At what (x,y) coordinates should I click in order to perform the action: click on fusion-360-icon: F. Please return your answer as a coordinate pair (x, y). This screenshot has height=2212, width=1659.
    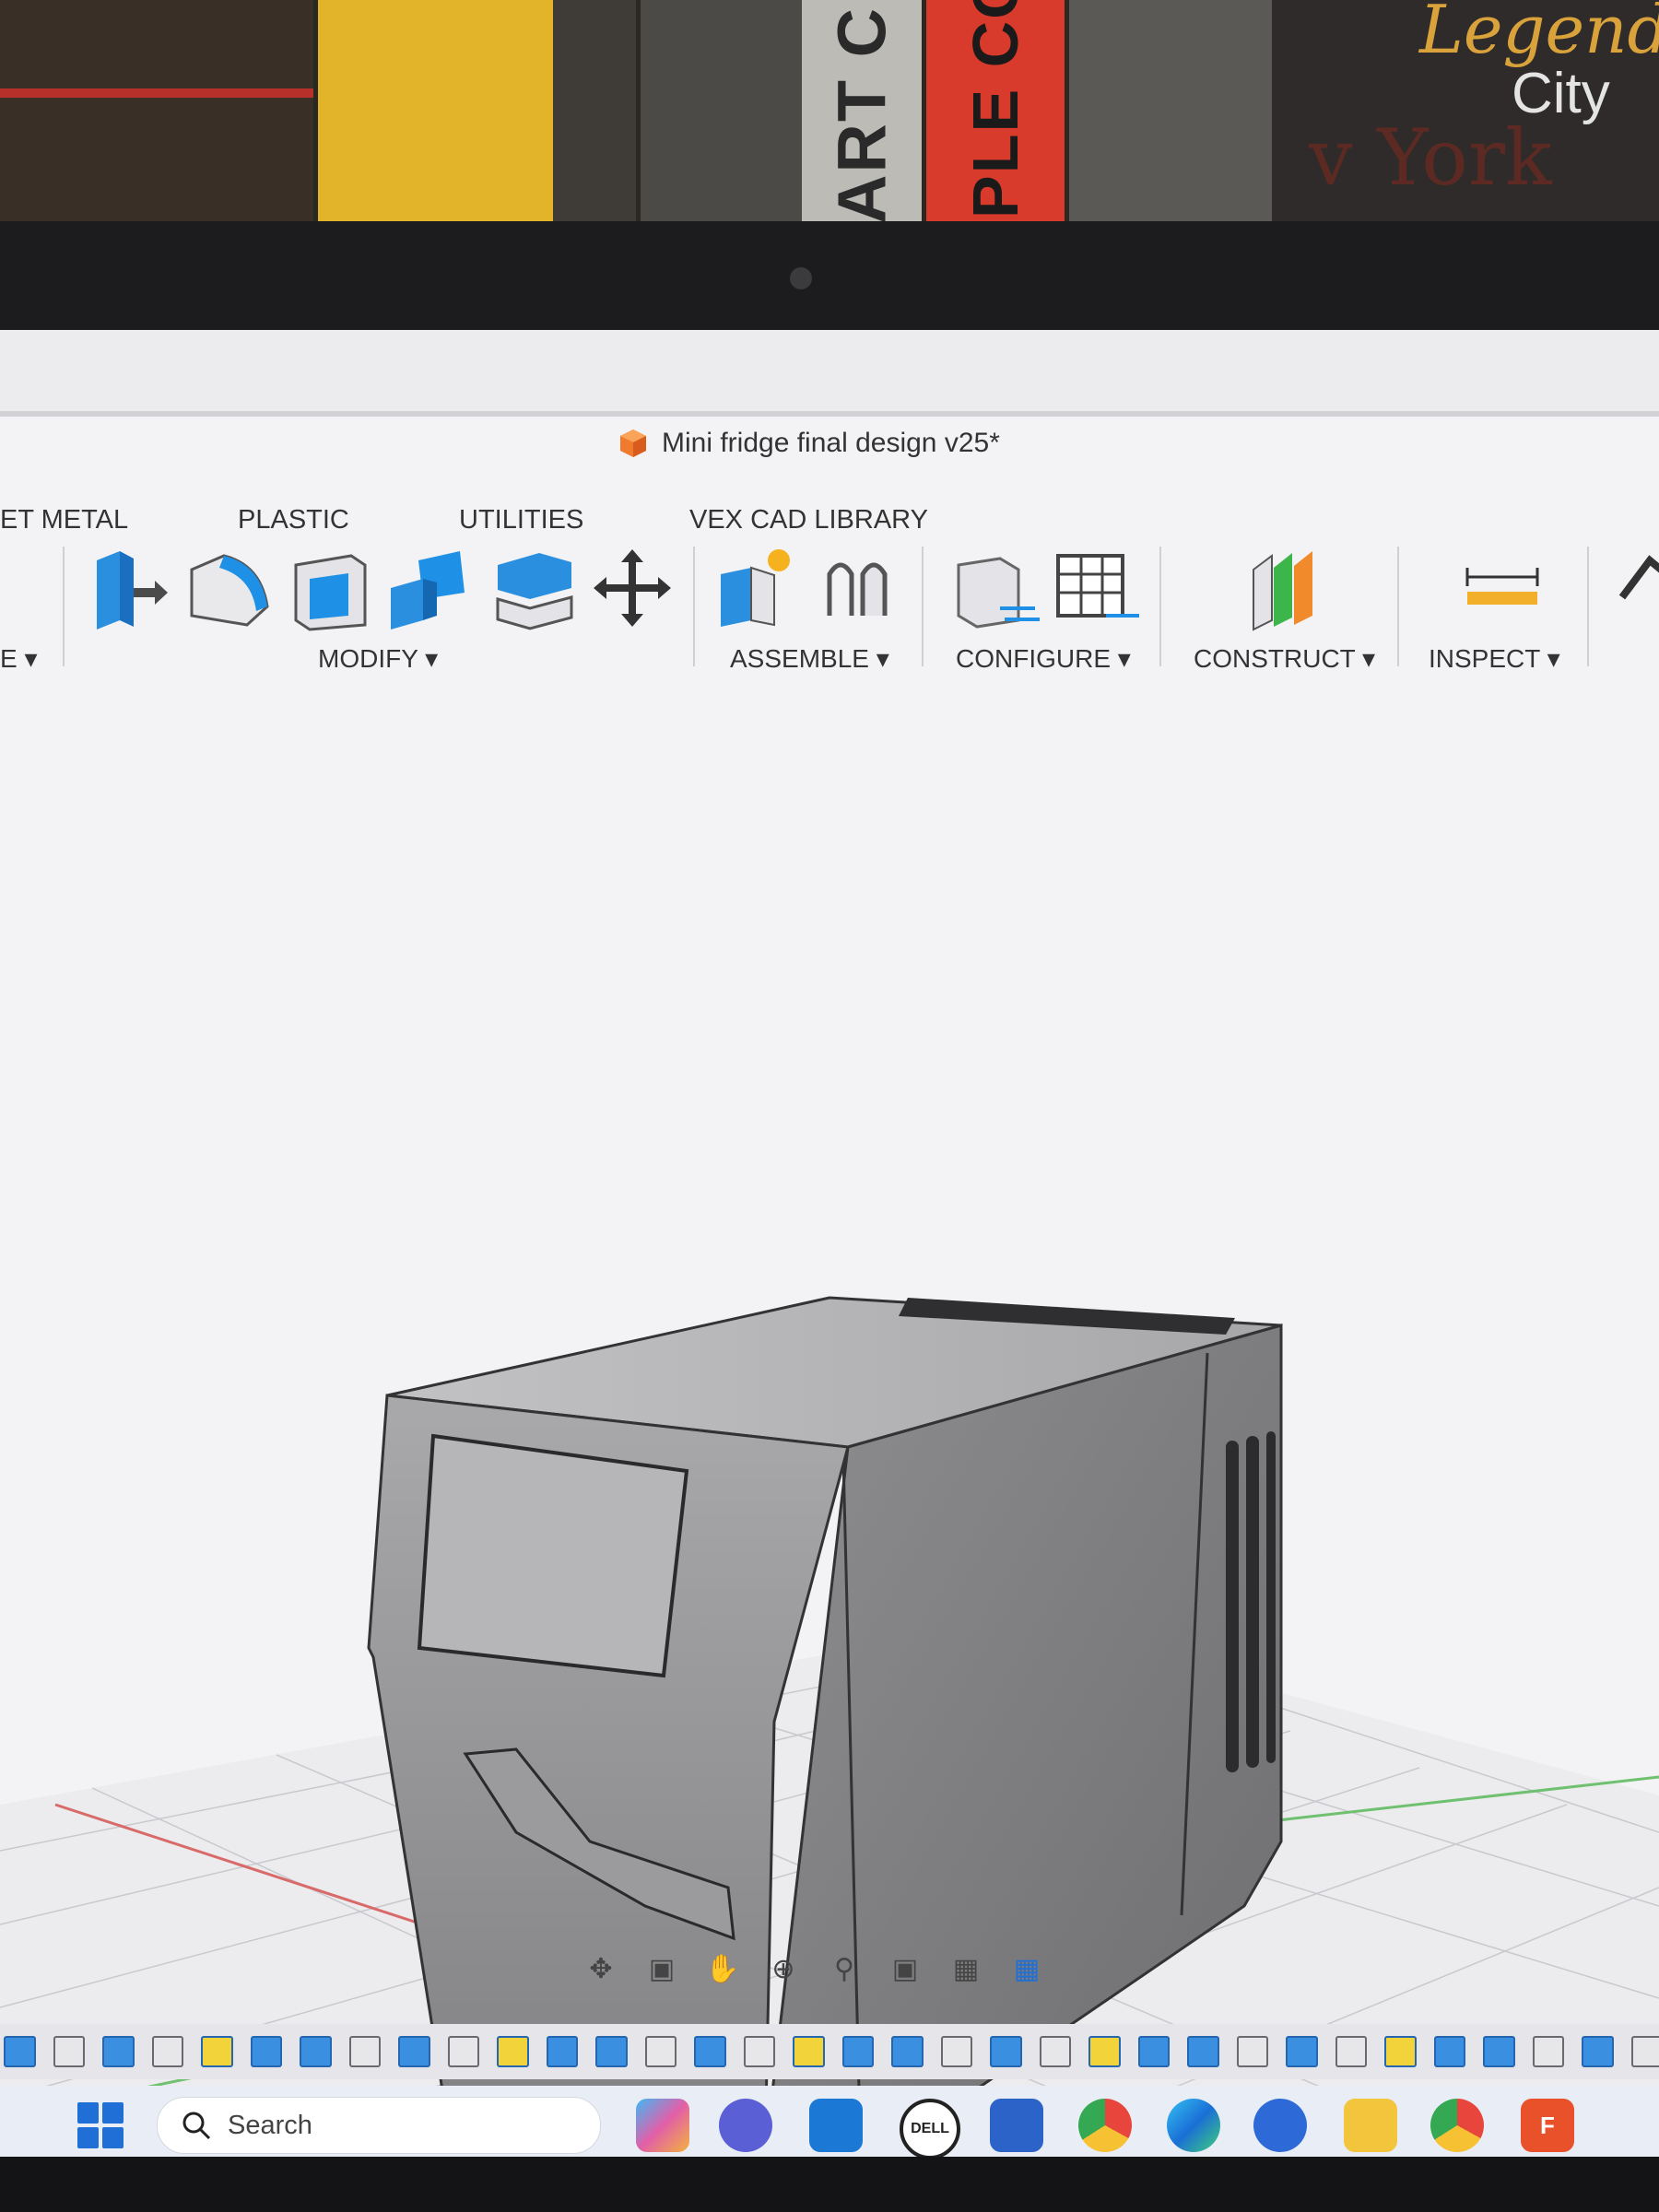
    Looking at the image, I should click on (1547, 2125).